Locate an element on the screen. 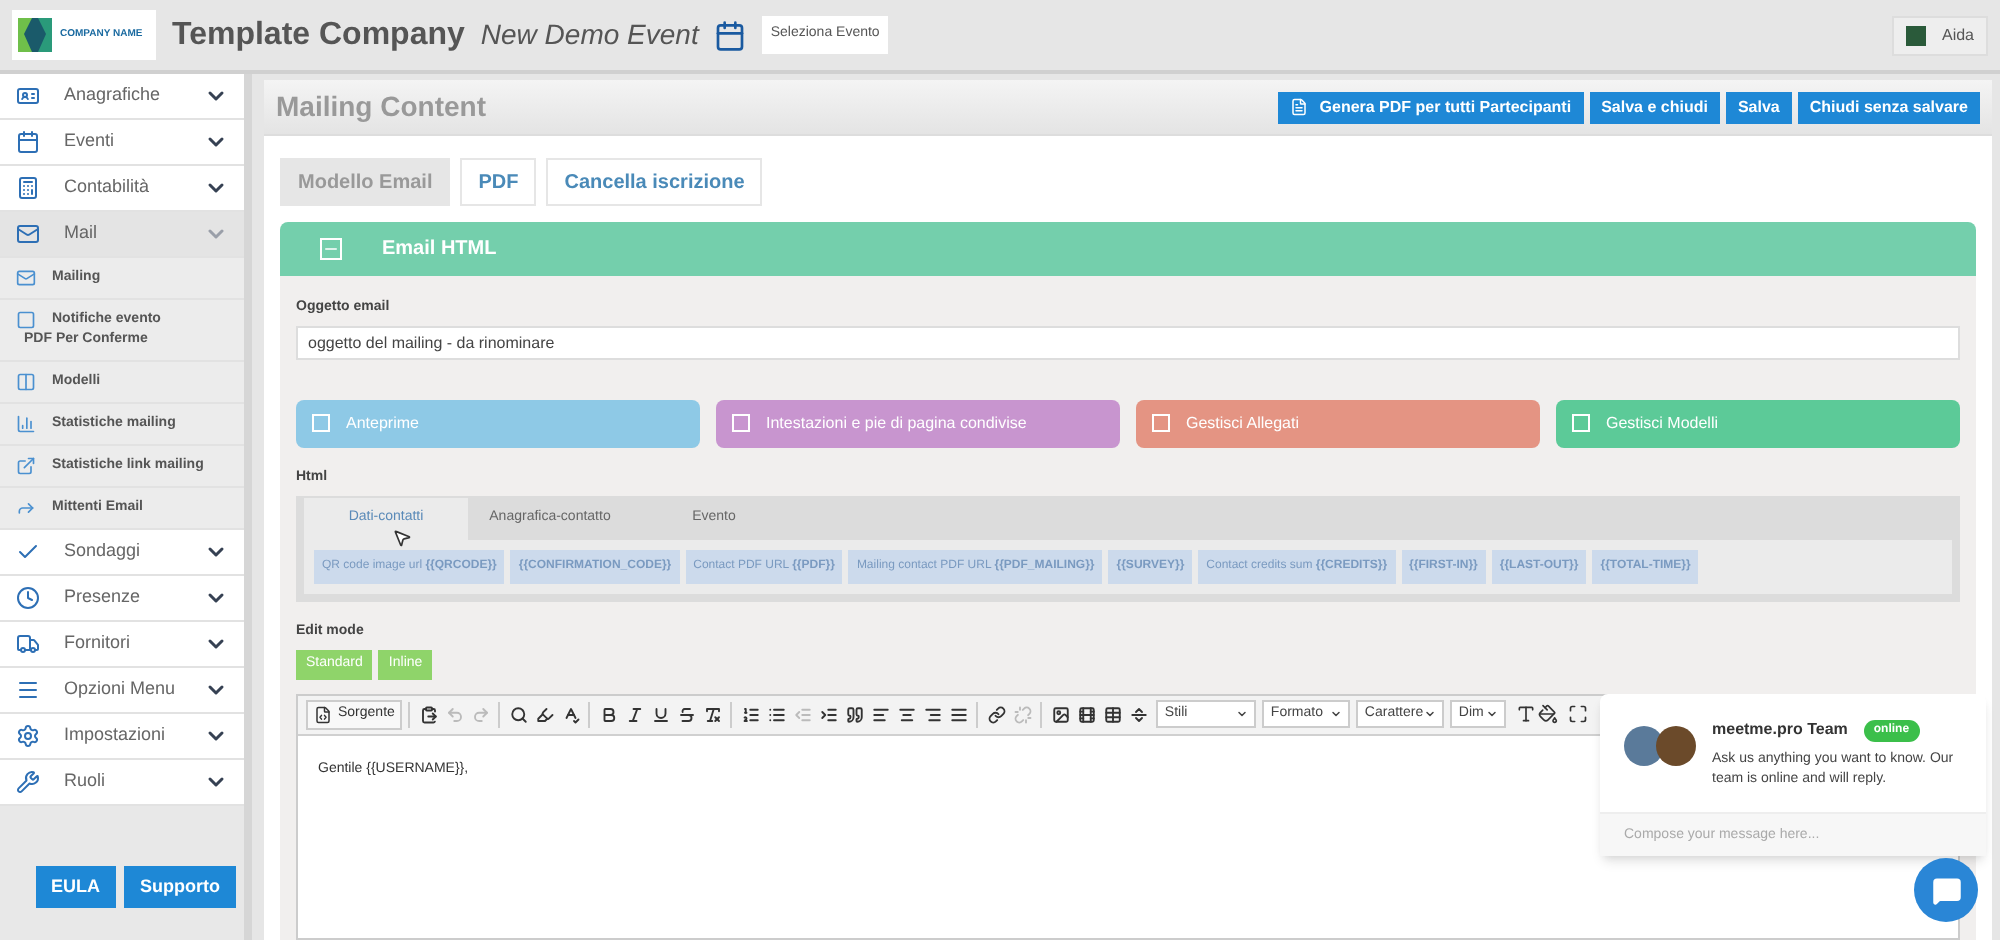 This screenshot has width=2000, height=940. undo-icon is located at coordinates (454, 714).